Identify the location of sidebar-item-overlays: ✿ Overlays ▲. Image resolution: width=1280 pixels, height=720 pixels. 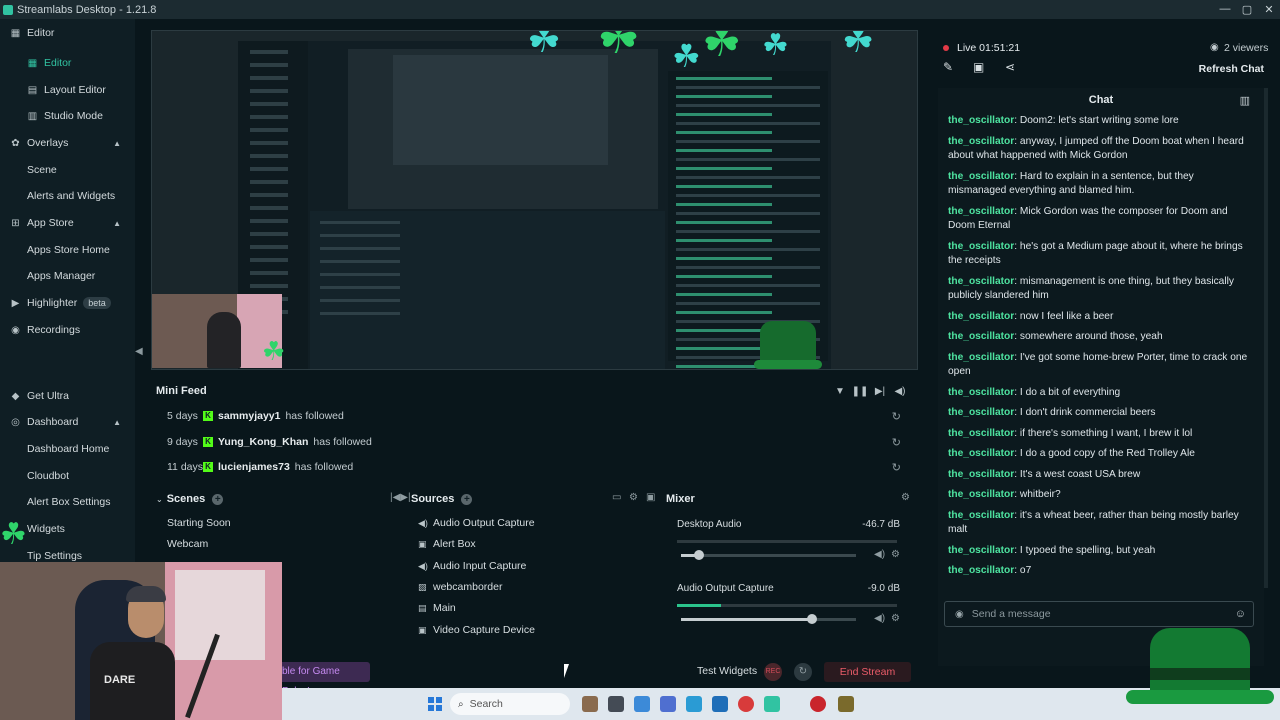
(67, 143).